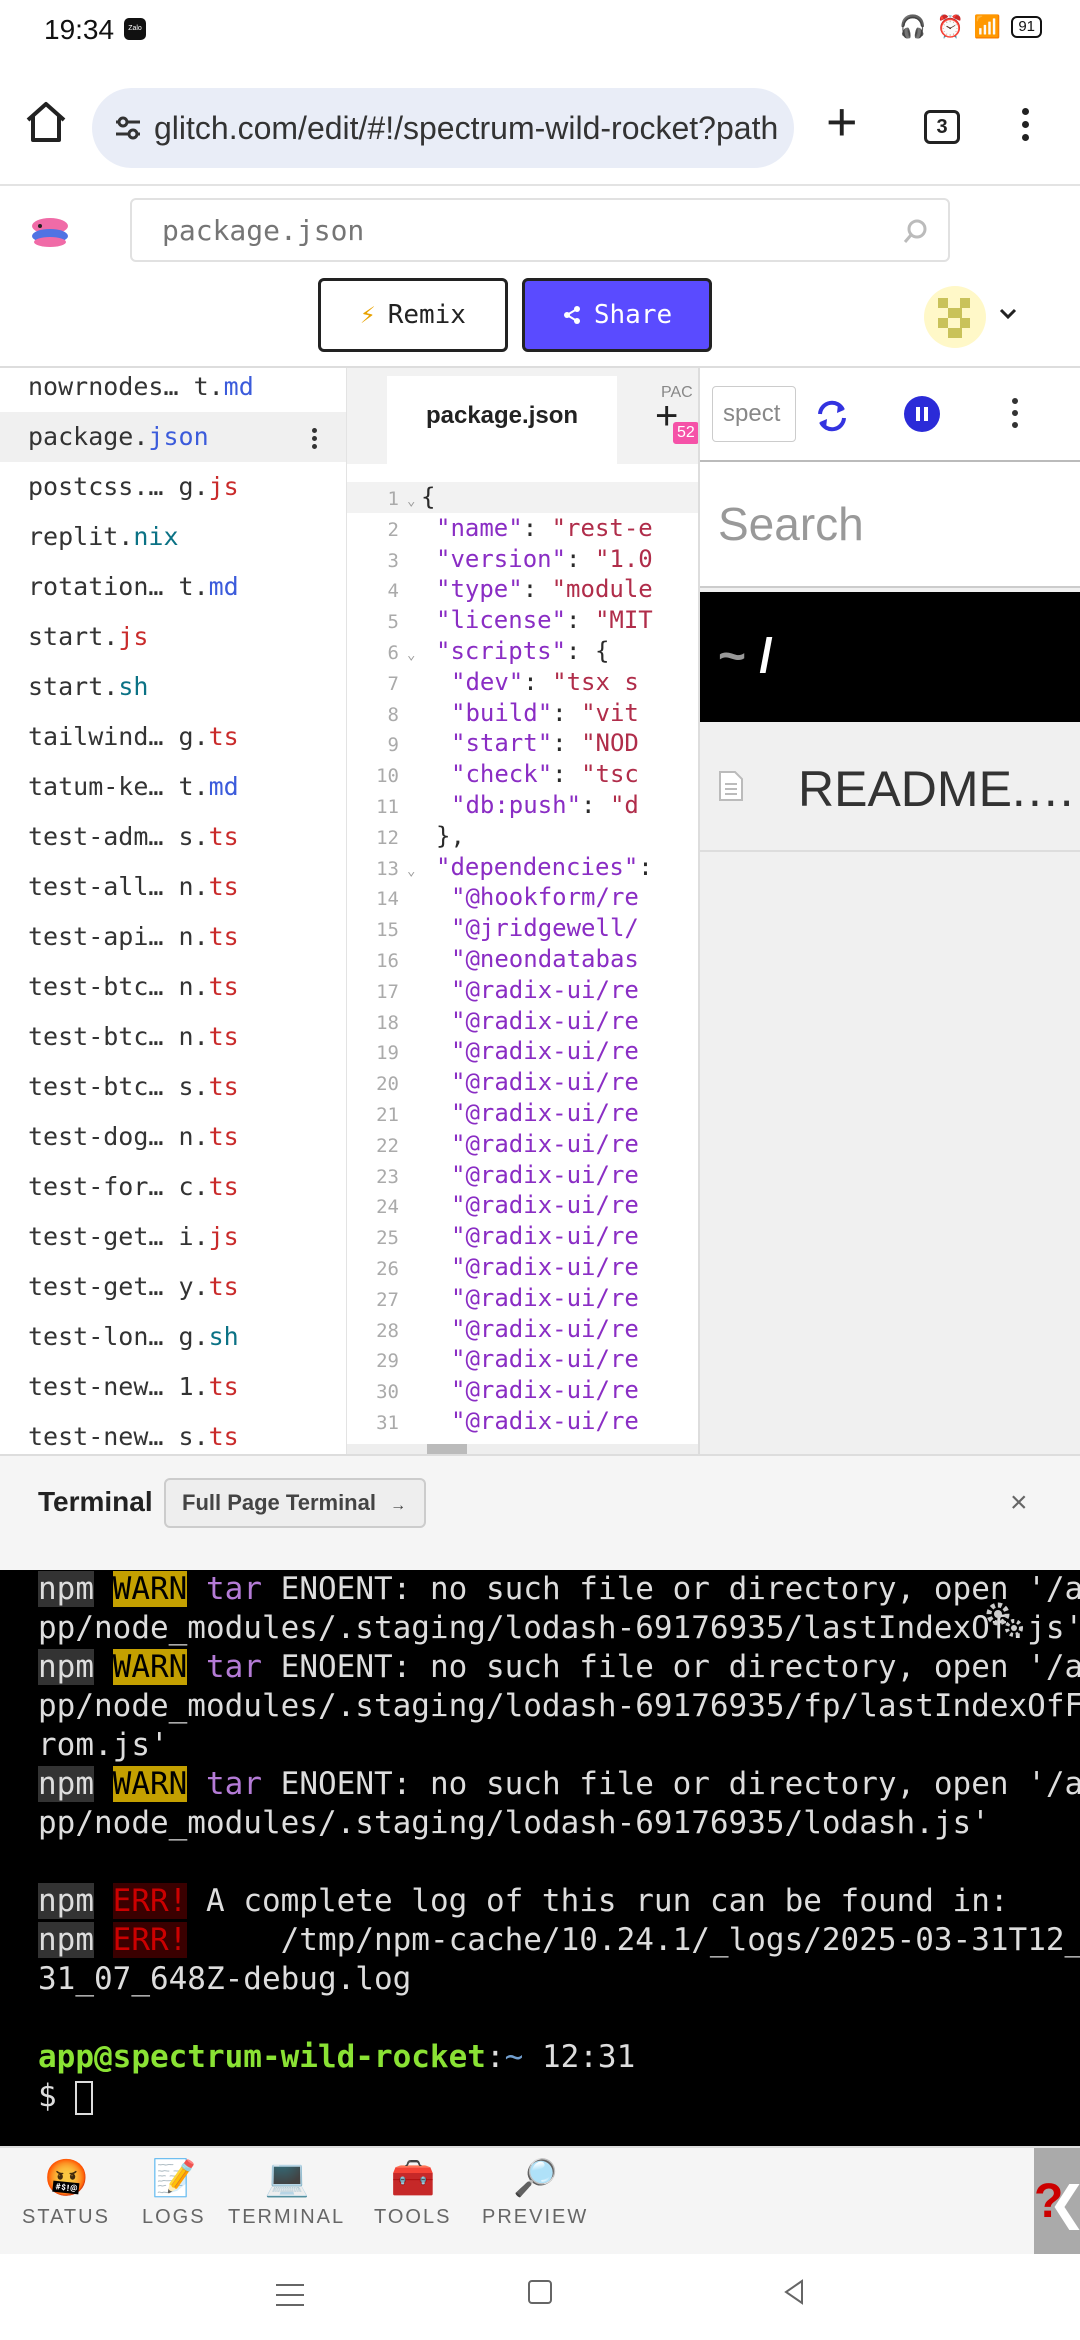 Image resolution: width=1080 pixels, height=2340 pixels. What do you see at coordinates (173, 1287) in the screenshot?
I see `file-tree-item: test-get… y.ts` at bounding box center [173, 1287].